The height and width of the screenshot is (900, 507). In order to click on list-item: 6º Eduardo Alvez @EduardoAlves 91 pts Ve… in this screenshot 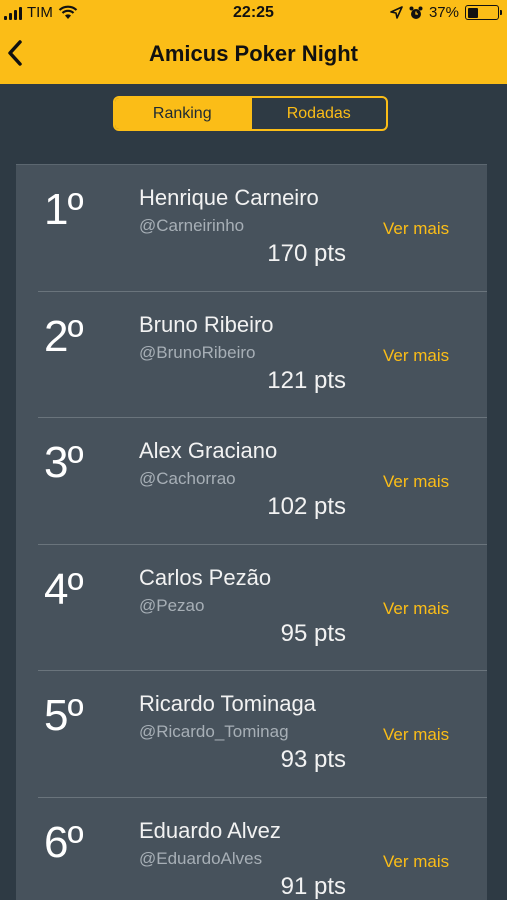, I will do `click(251, 849)`.